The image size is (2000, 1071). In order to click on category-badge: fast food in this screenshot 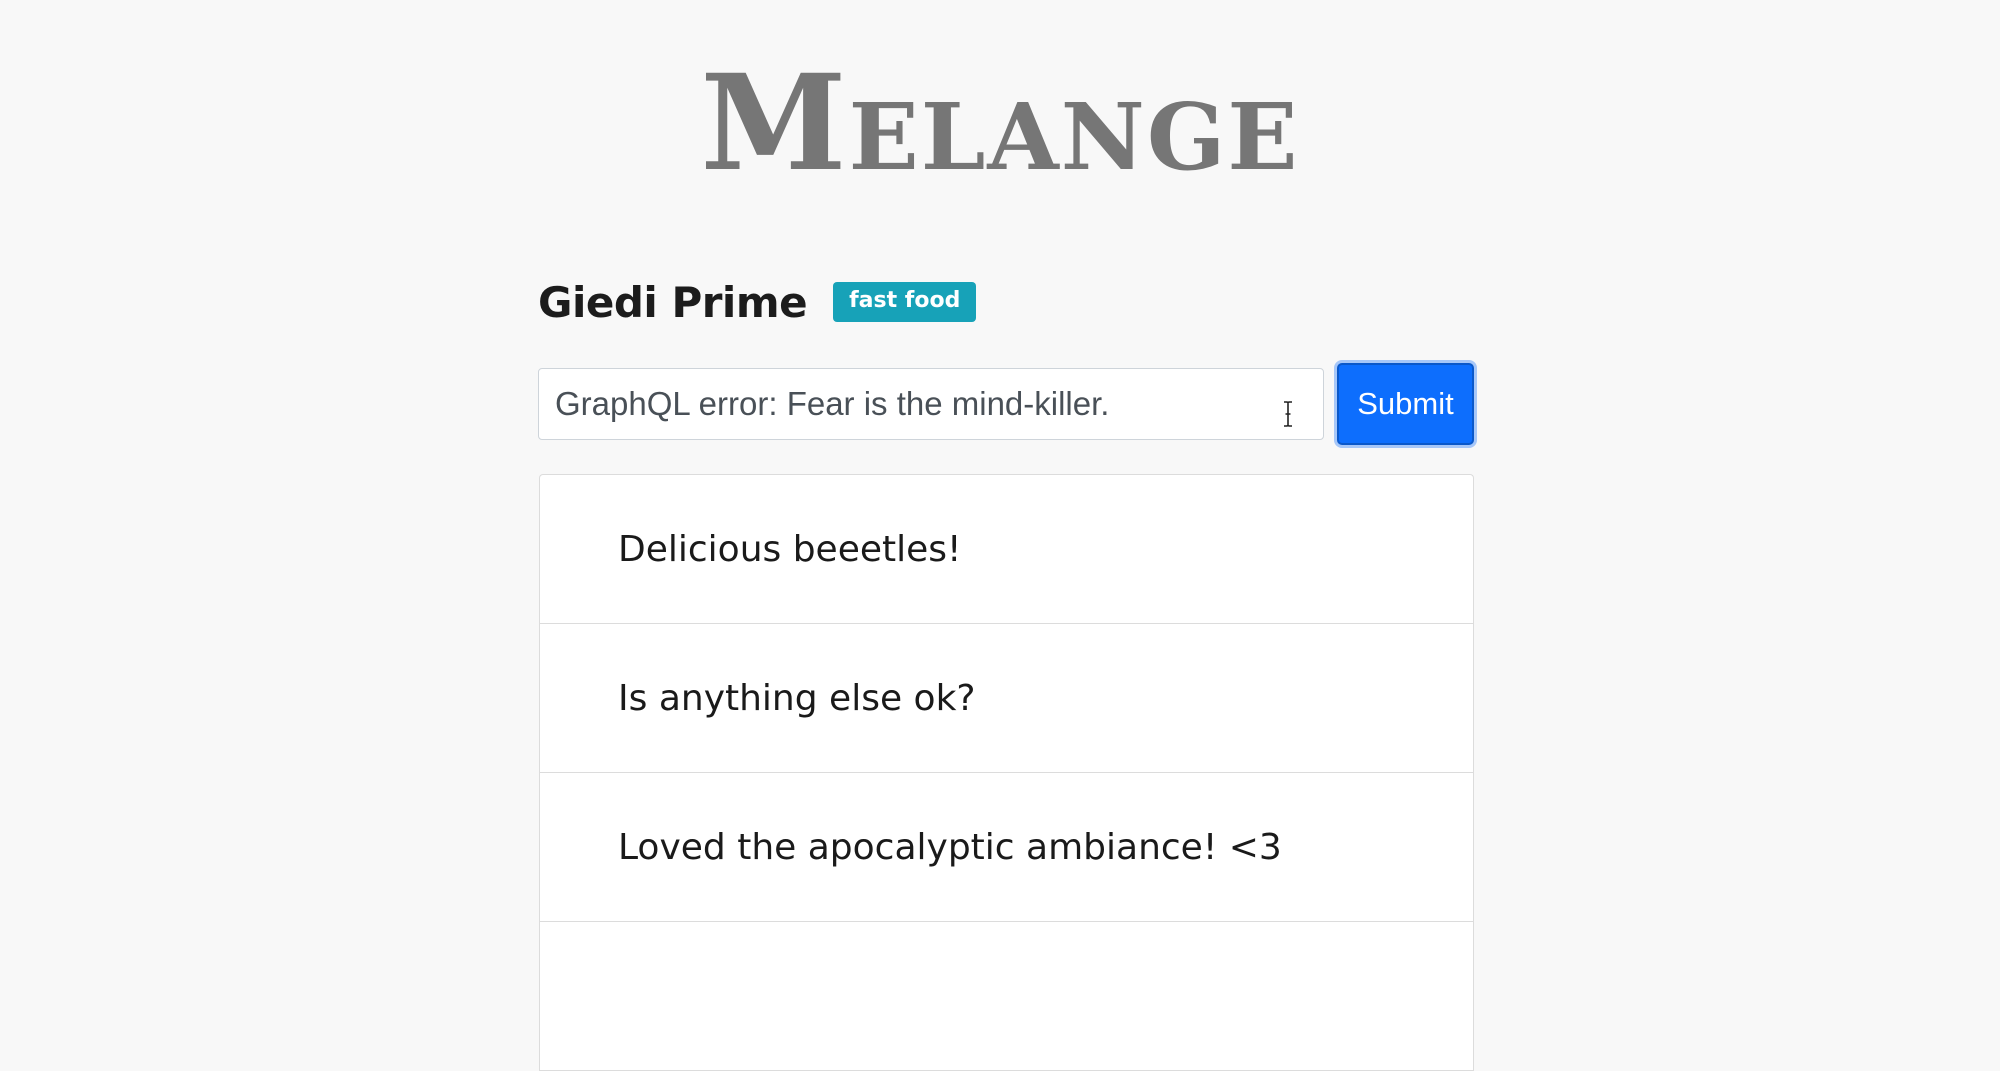, I will do `click(905, 302)`.